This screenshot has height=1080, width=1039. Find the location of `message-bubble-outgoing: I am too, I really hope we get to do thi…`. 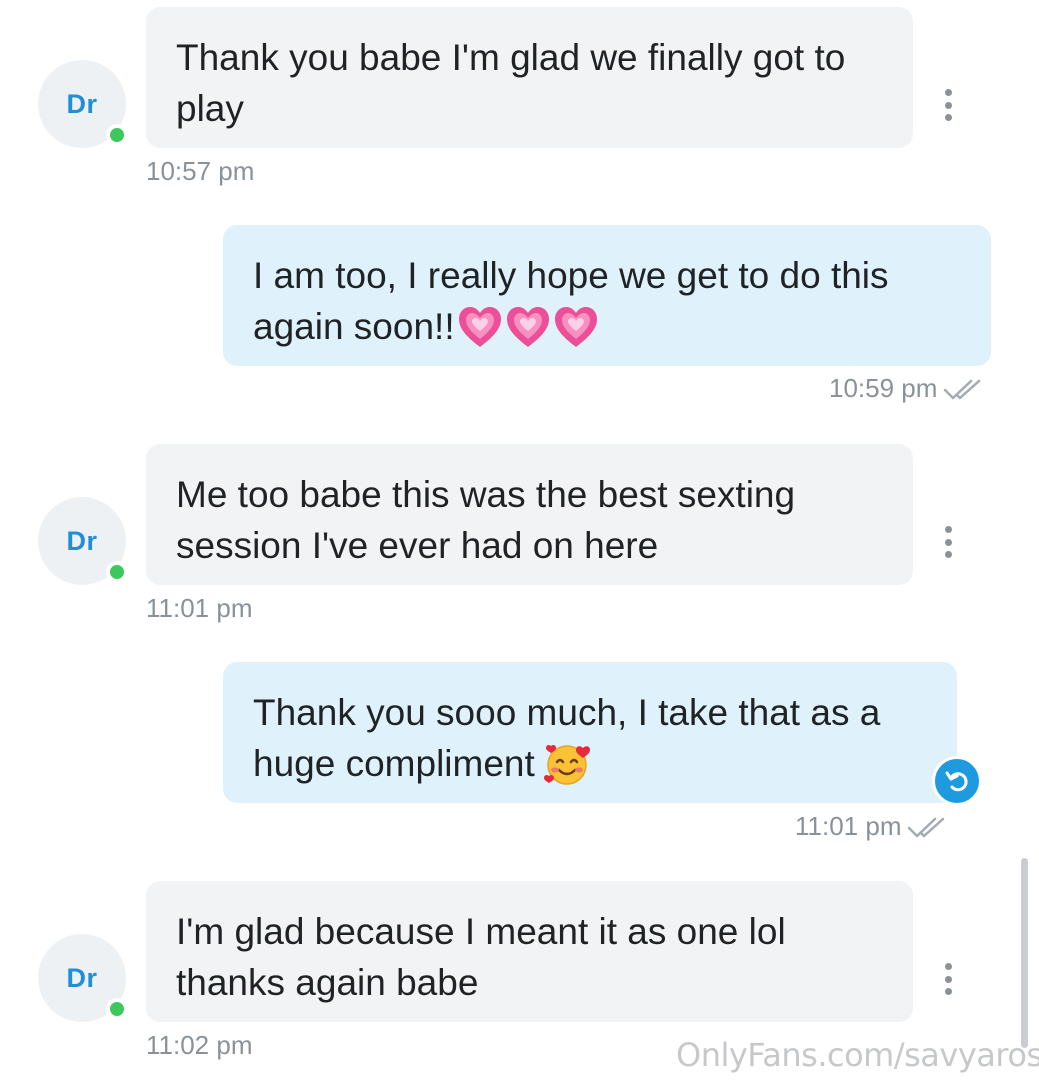

message-bubble-outgoing: I am too, I really hope we get to do thi… is located at coordinates (607, 295).